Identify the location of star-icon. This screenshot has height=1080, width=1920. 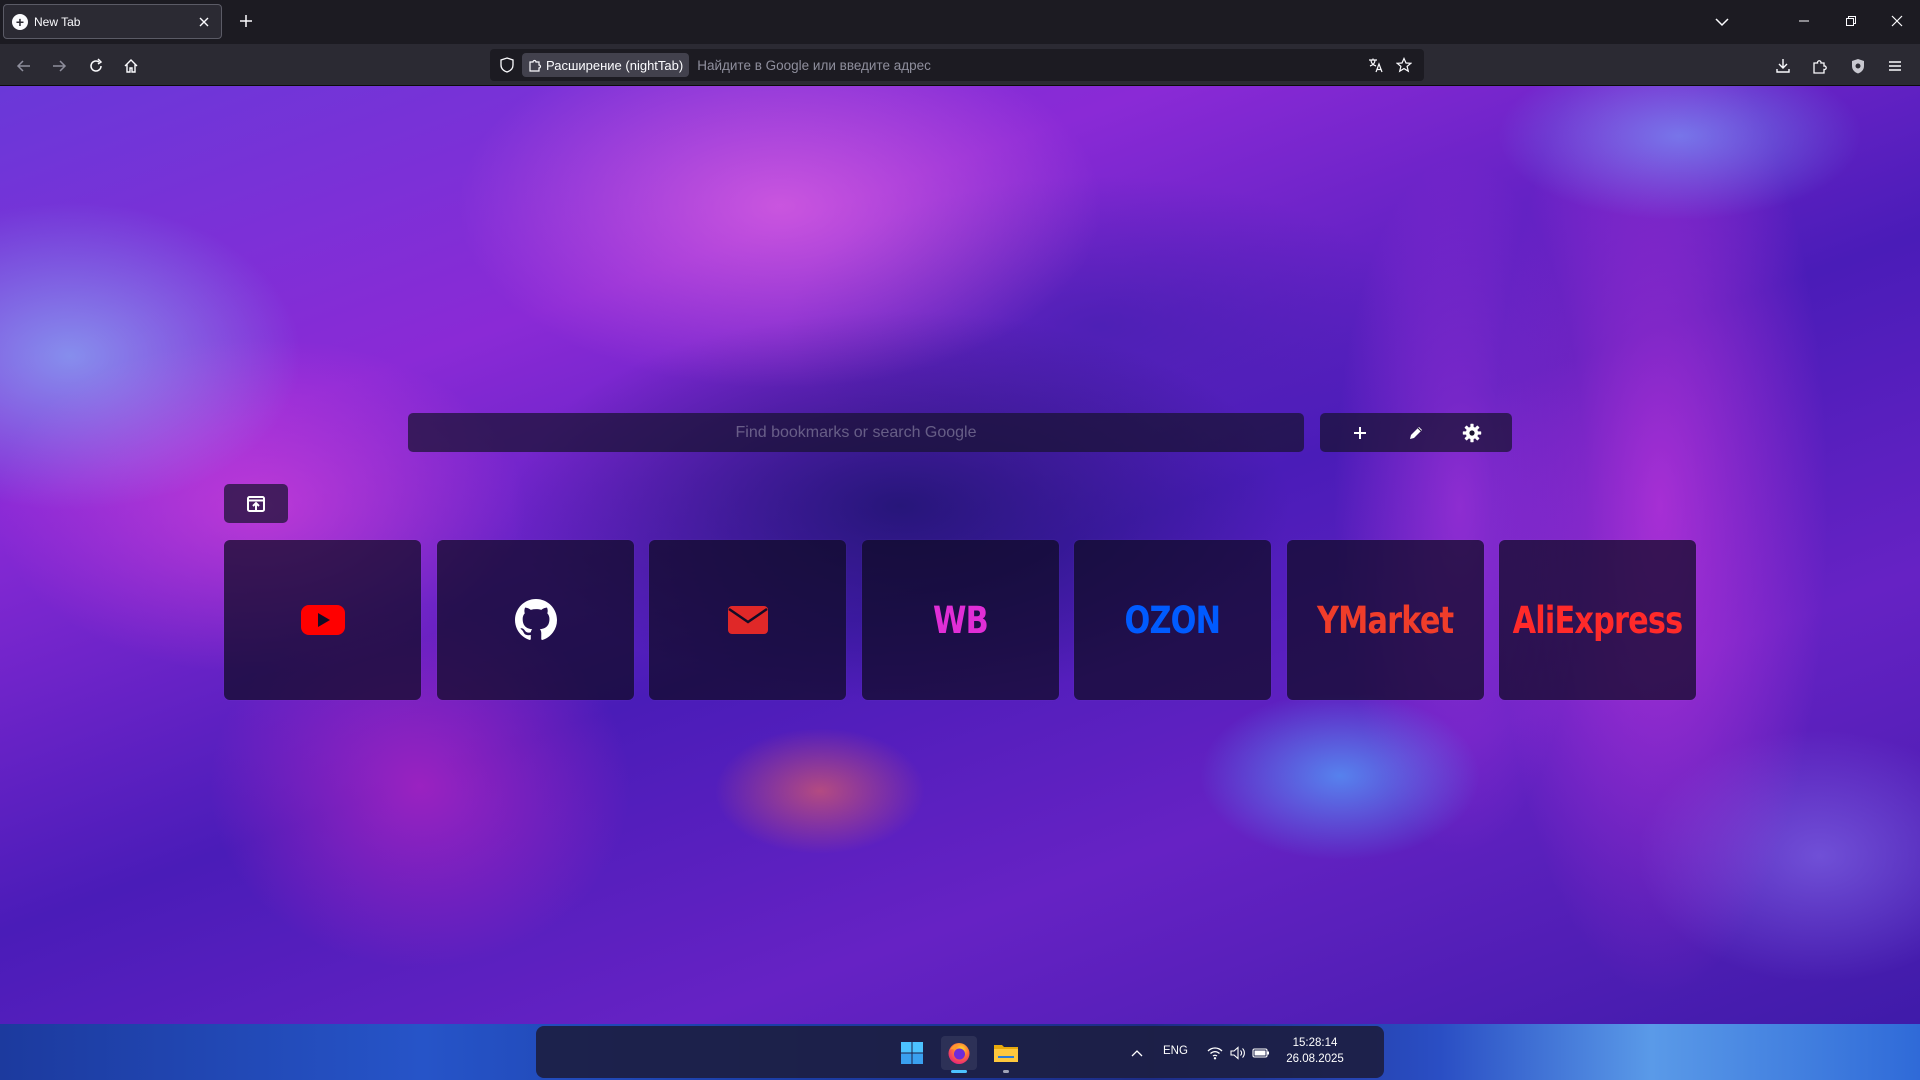
(1404, 65).